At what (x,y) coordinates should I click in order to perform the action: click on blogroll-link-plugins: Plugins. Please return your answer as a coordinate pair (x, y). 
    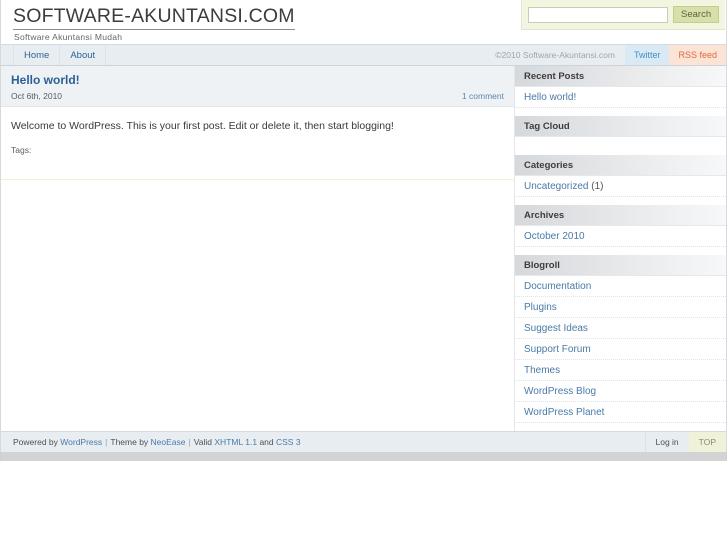
    Looking at the image, I should click on (620, 307).